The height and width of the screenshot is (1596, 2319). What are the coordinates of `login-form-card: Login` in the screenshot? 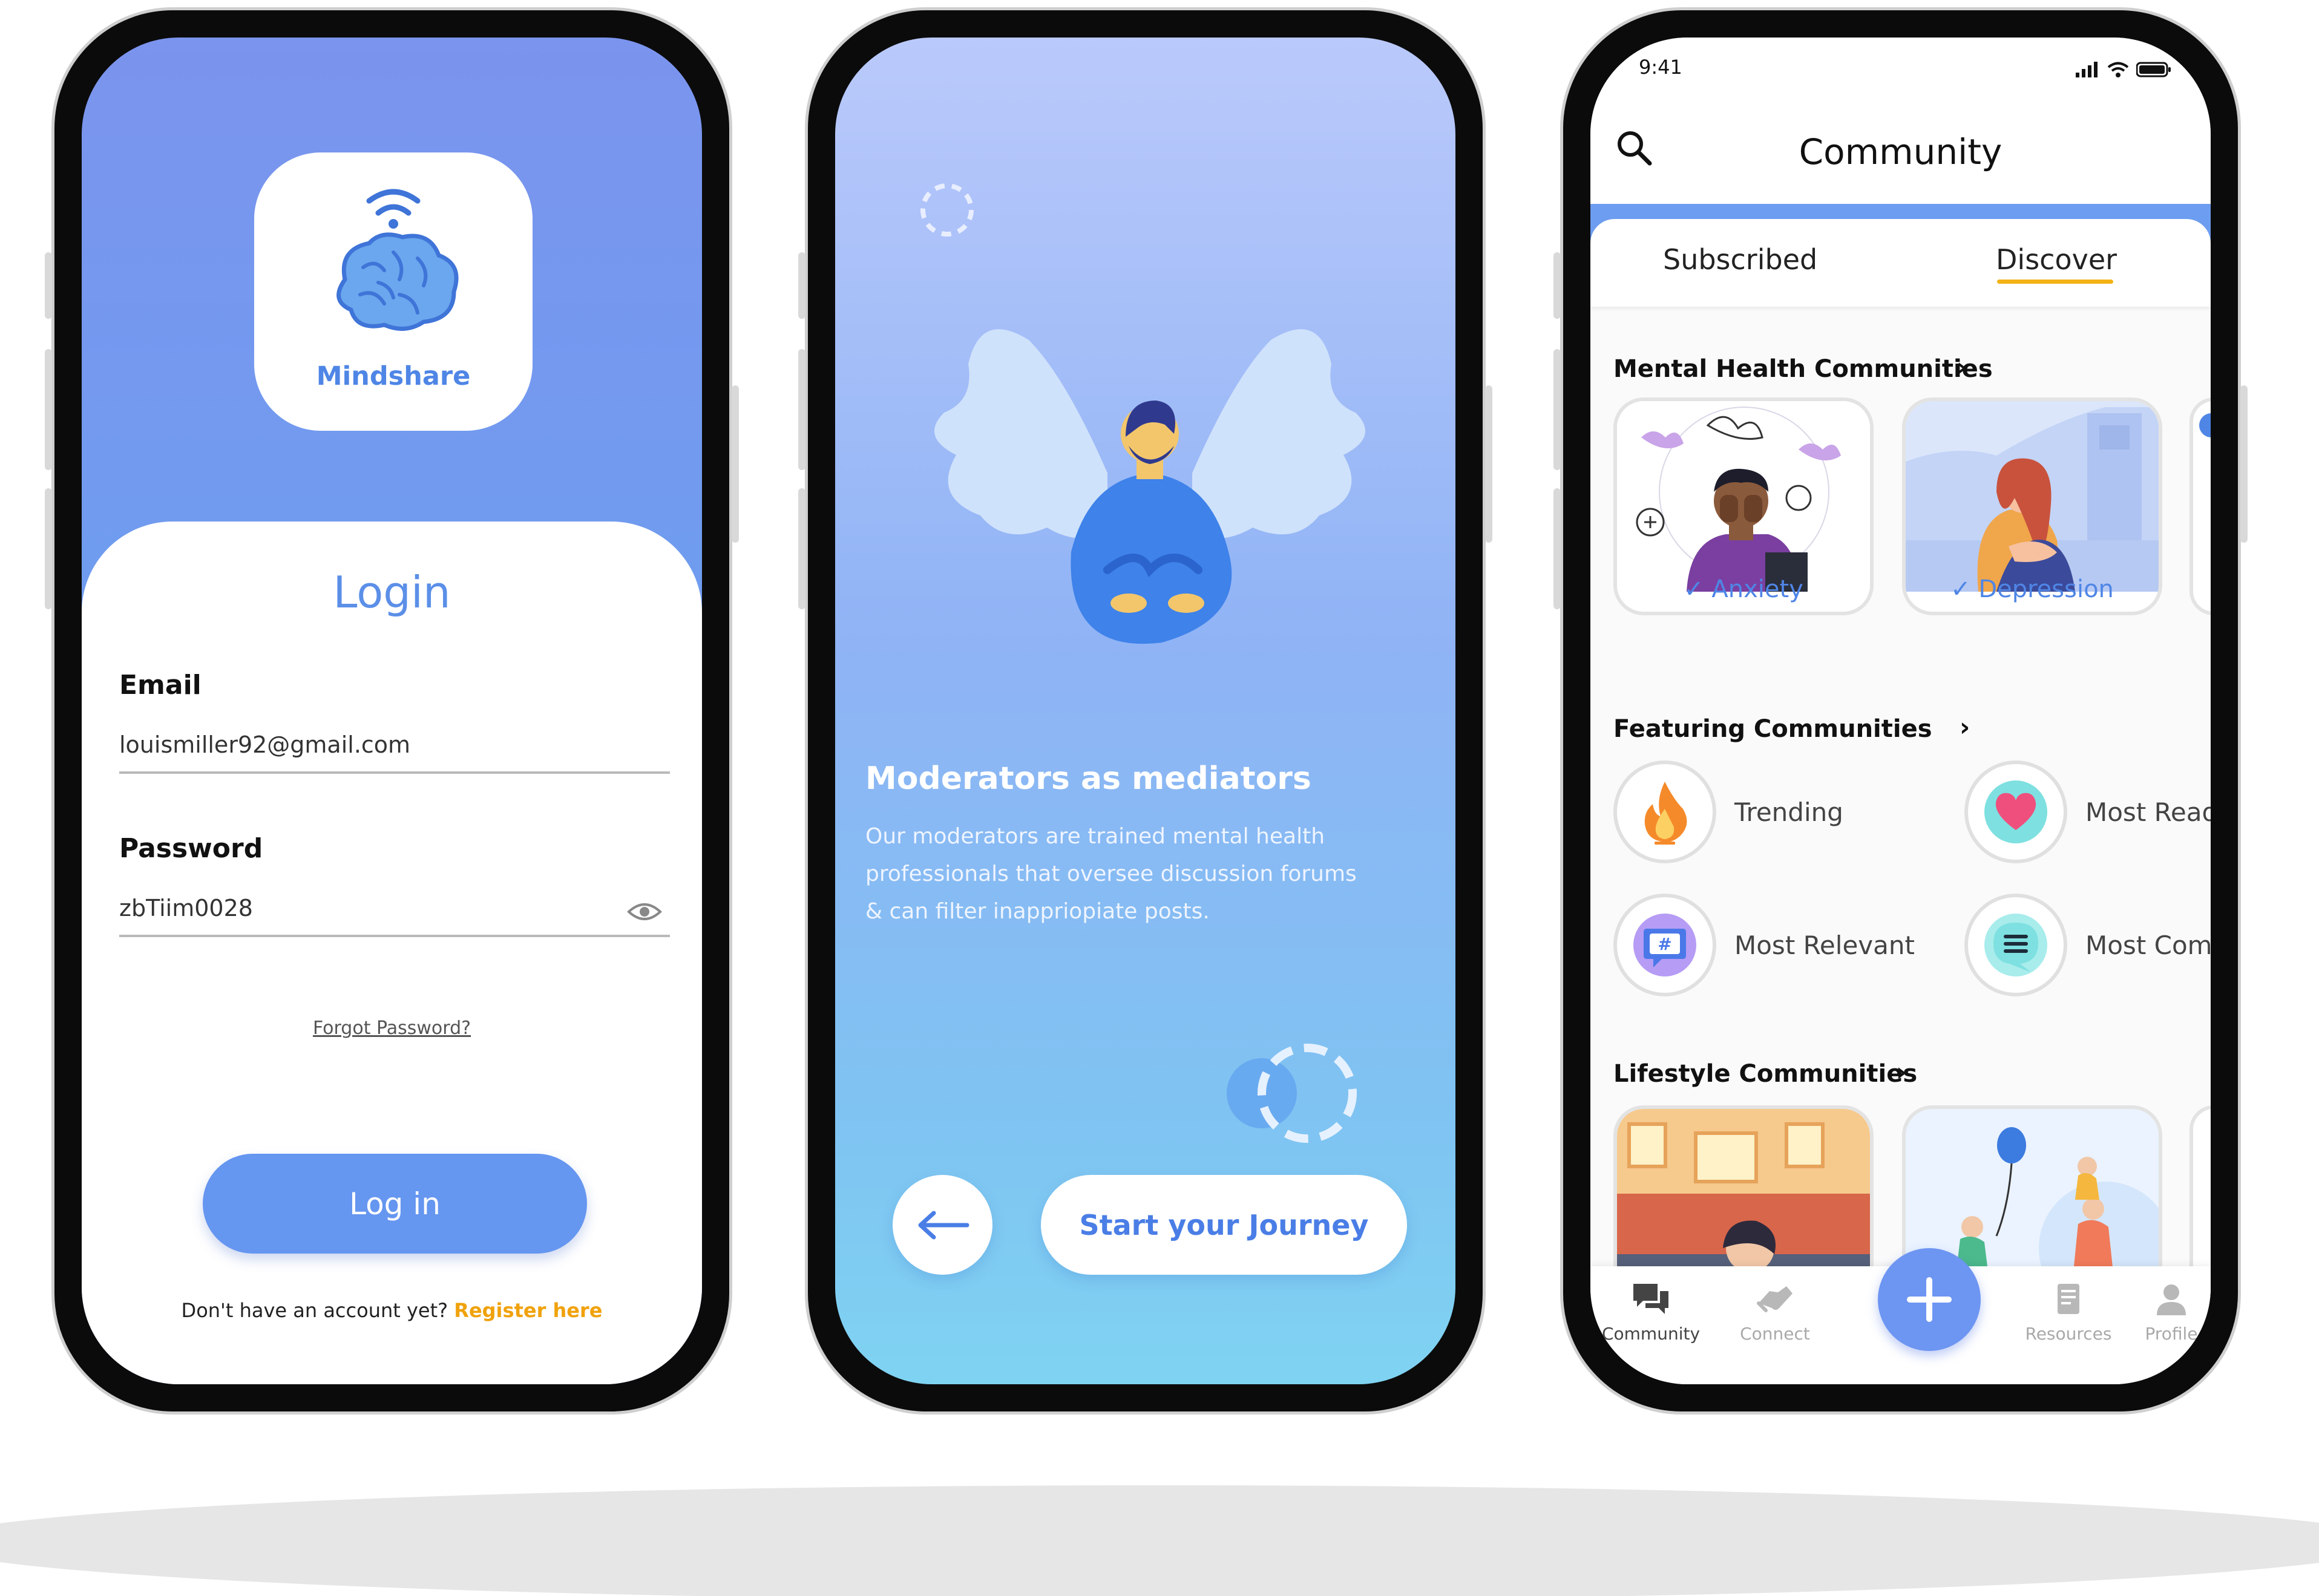 It's located at (392, 953).